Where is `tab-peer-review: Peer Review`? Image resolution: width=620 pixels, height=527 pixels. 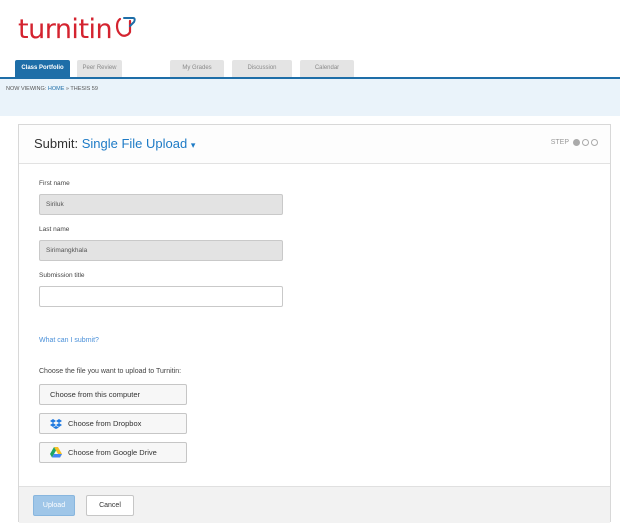
tab-peer-review: Peer Review is located at coordinates (99, 68).